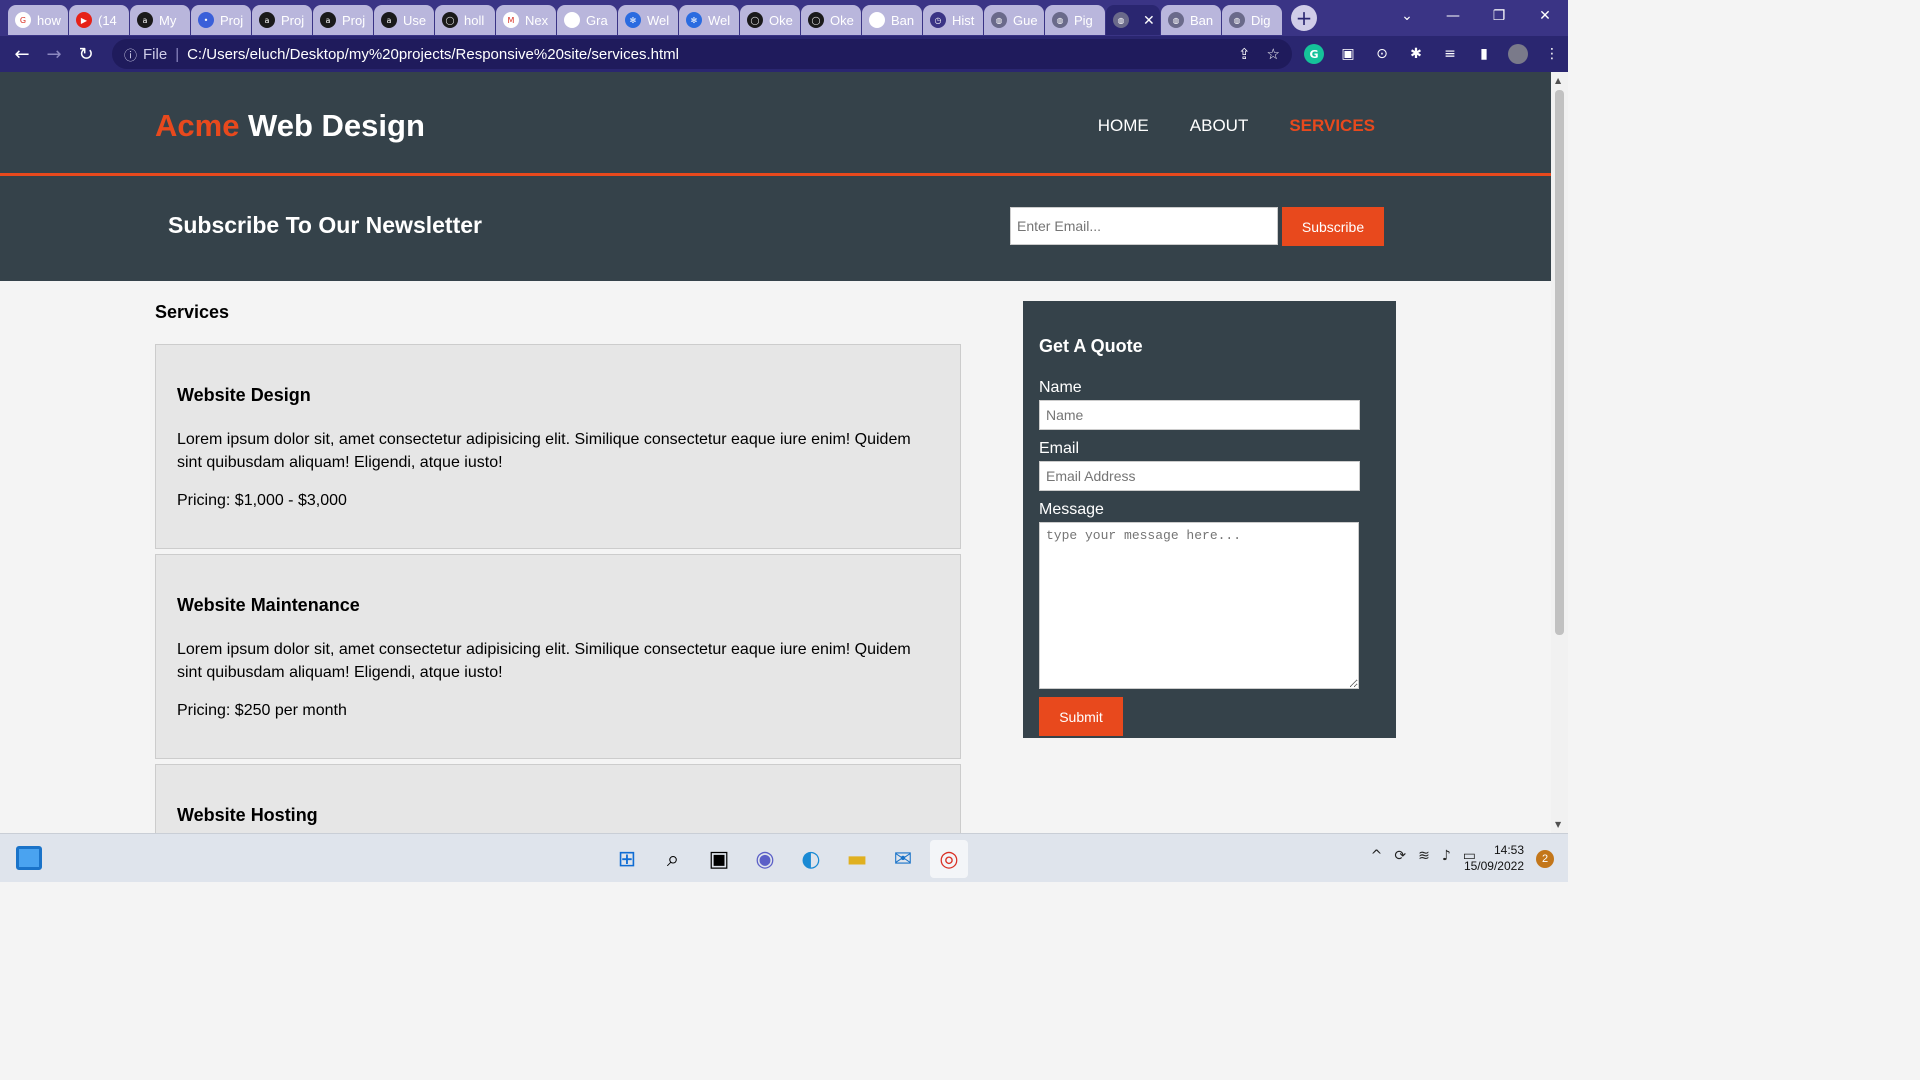 This screenshot has height=1080, width=1920. I want to click on main-nav: HOME ABOUT SERVICES, so click(1236, 126).